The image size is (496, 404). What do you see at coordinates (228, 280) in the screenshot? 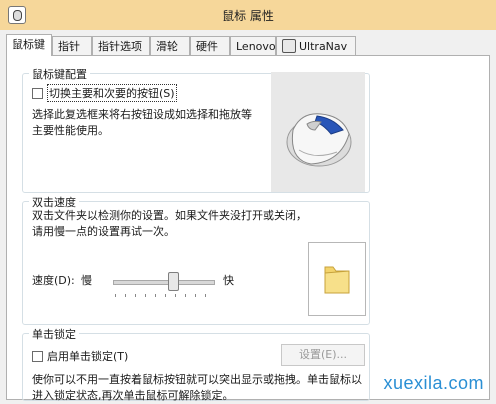
I see `fast-label: 快` at bounding box center [228, 280].